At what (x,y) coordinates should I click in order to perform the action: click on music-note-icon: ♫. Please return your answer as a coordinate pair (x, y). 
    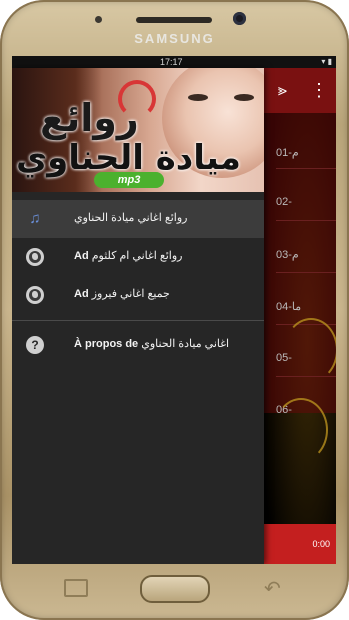
    Looking at the image, I should click on (35, 218).